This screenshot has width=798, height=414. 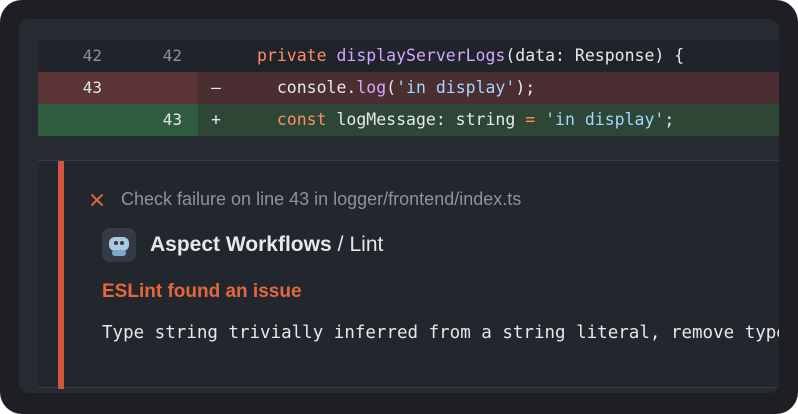 I want to click on check-app-row: Aspect Workflows / Lint, so click(x=242, y=245).